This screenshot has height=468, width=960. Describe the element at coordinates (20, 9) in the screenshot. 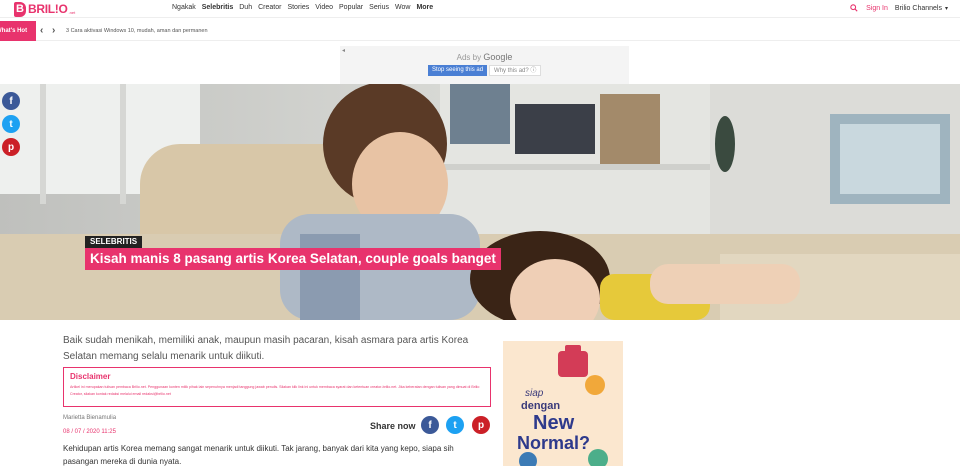

I see `logo-mark-icon: B` at that location.